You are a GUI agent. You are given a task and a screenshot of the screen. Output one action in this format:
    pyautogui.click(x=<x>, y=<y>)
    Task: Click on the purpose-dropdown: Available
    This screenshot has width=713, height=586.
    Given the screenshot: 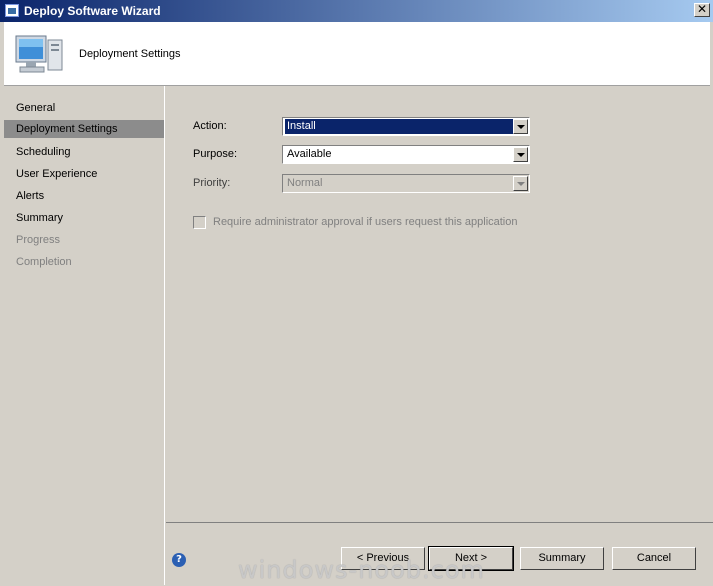 What is the action you would take?
    pyautogui.click(x=406, y=154)
    